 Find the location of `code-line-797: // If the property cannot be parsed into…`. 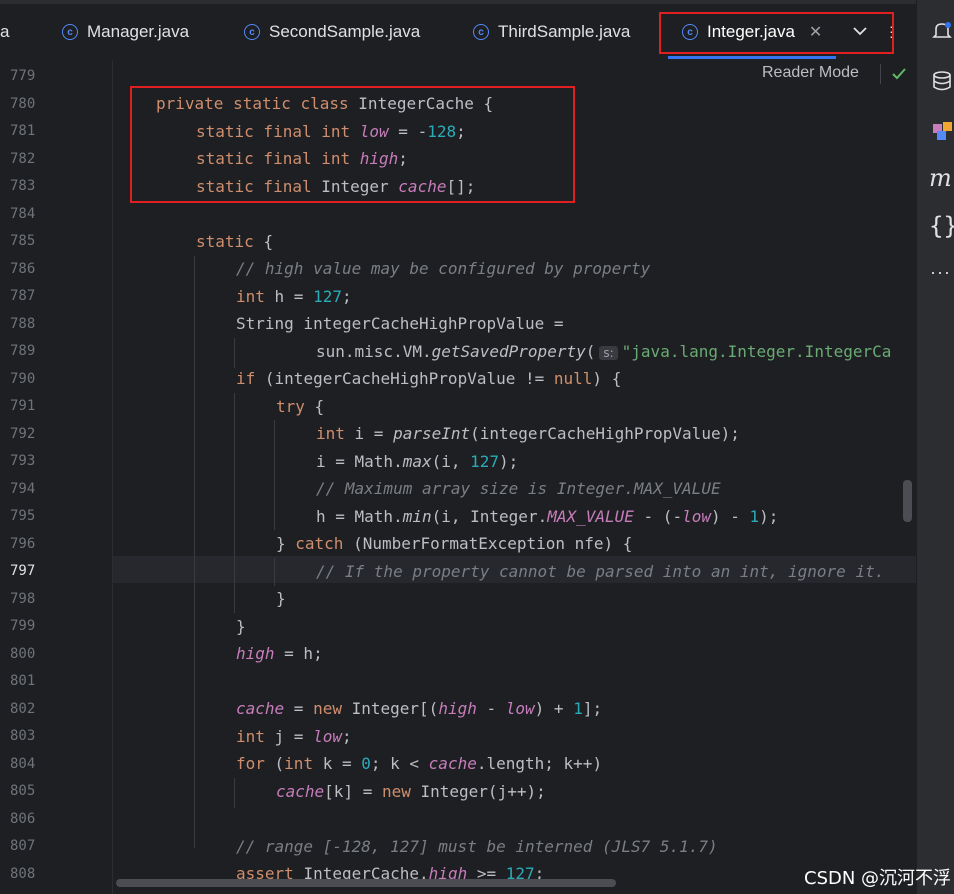

code-line-797: // If the property cannot be parsed into… is located at coordinates (600, 571).